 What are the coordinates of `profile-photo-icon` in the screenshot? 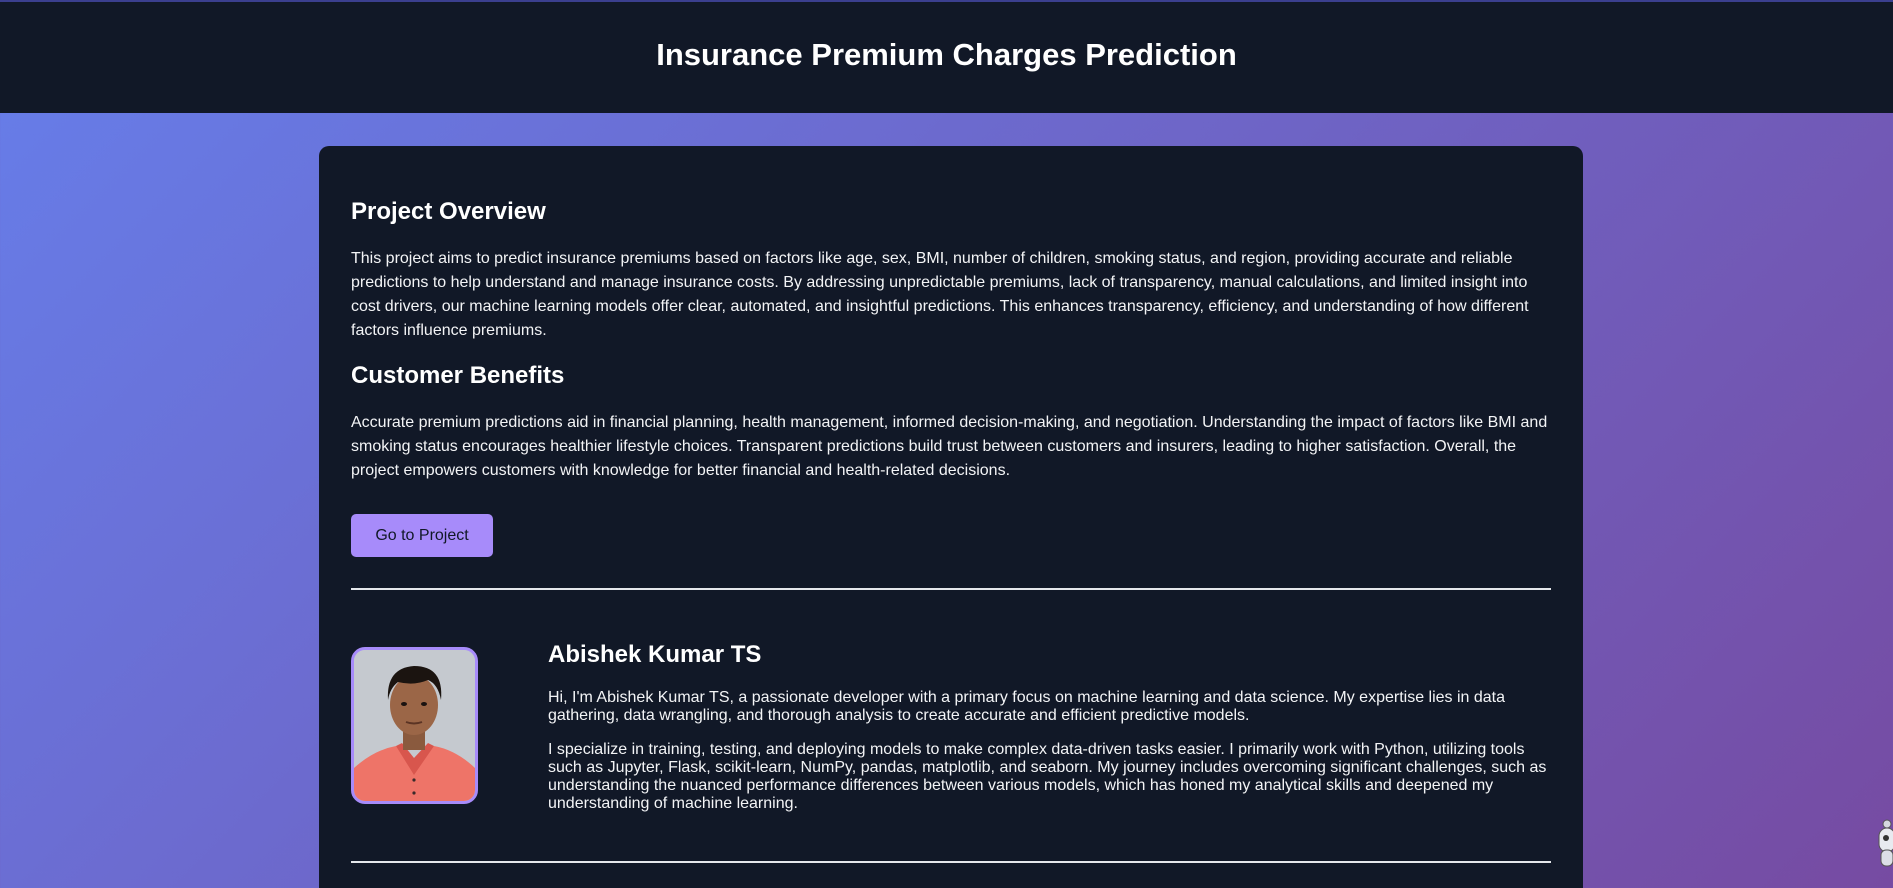 It's located at (414, 725).